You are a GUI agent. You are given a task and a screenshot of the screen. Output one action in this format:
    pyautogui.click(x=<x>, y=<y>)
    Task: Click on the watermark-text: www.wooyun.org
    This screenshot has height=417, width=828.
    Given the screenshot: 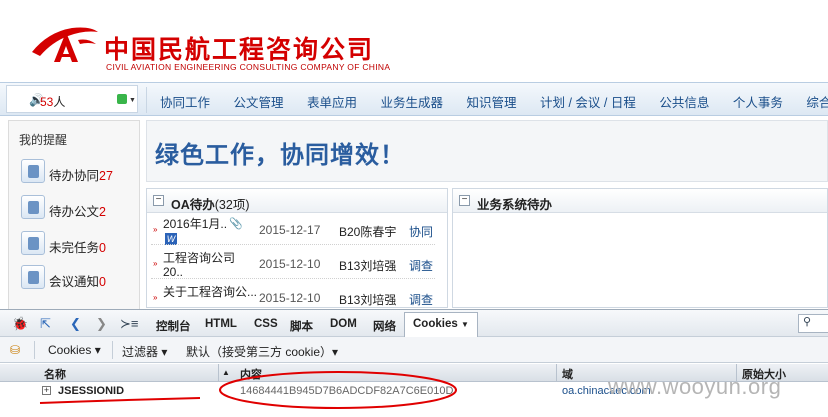 What is the action you would take?
    pyautogui.click(x=695, y=386)
    